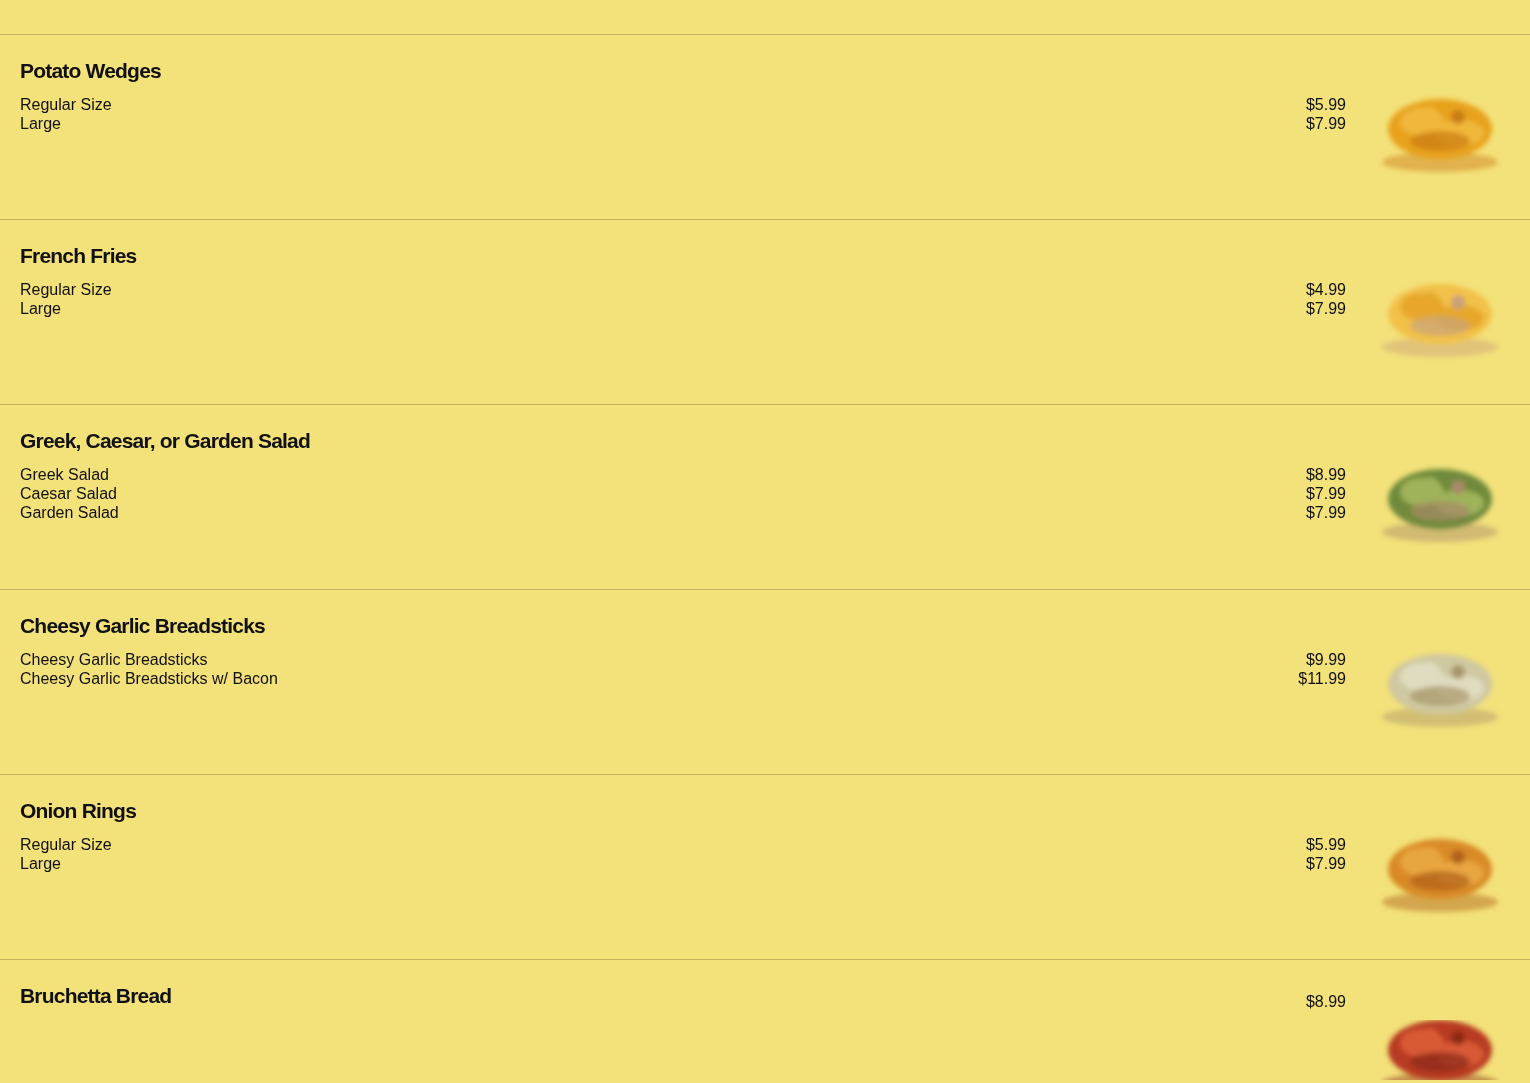  What do you see at coordinates (149, 678) in the screenshot?
I see `item-name: Cheesy Garlic Breadsticks w/ Bacon` at bounding box center [149, 678].